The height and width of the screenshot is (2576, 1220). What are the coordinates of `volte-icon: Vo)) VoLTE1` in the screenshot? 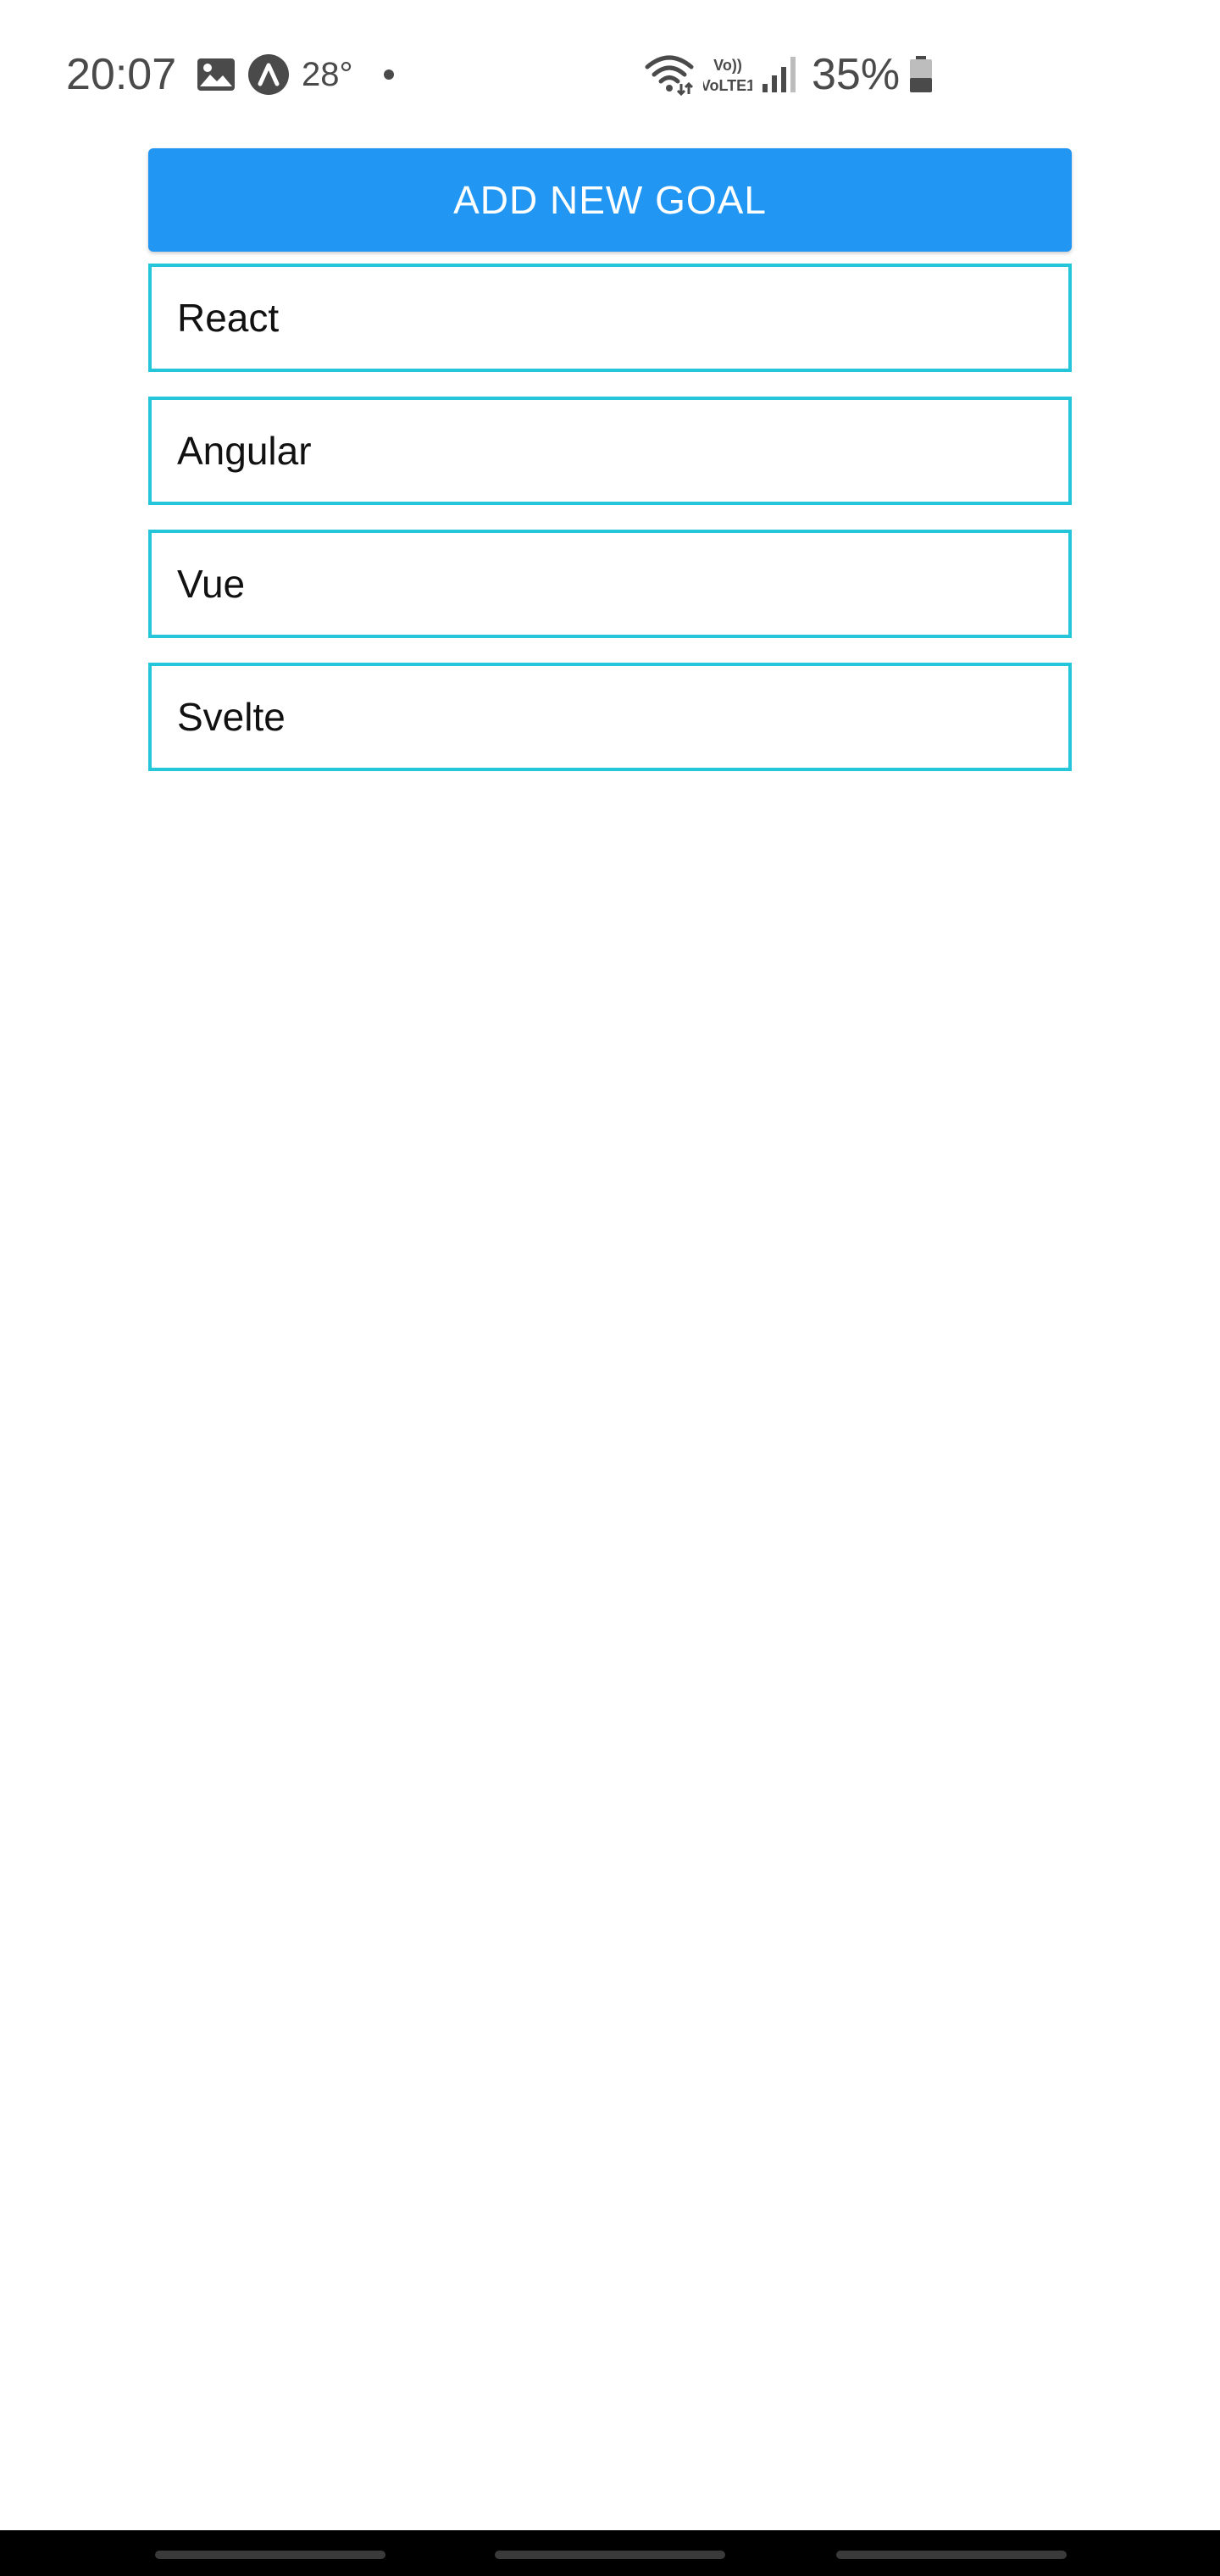 It's located at (727, 74).